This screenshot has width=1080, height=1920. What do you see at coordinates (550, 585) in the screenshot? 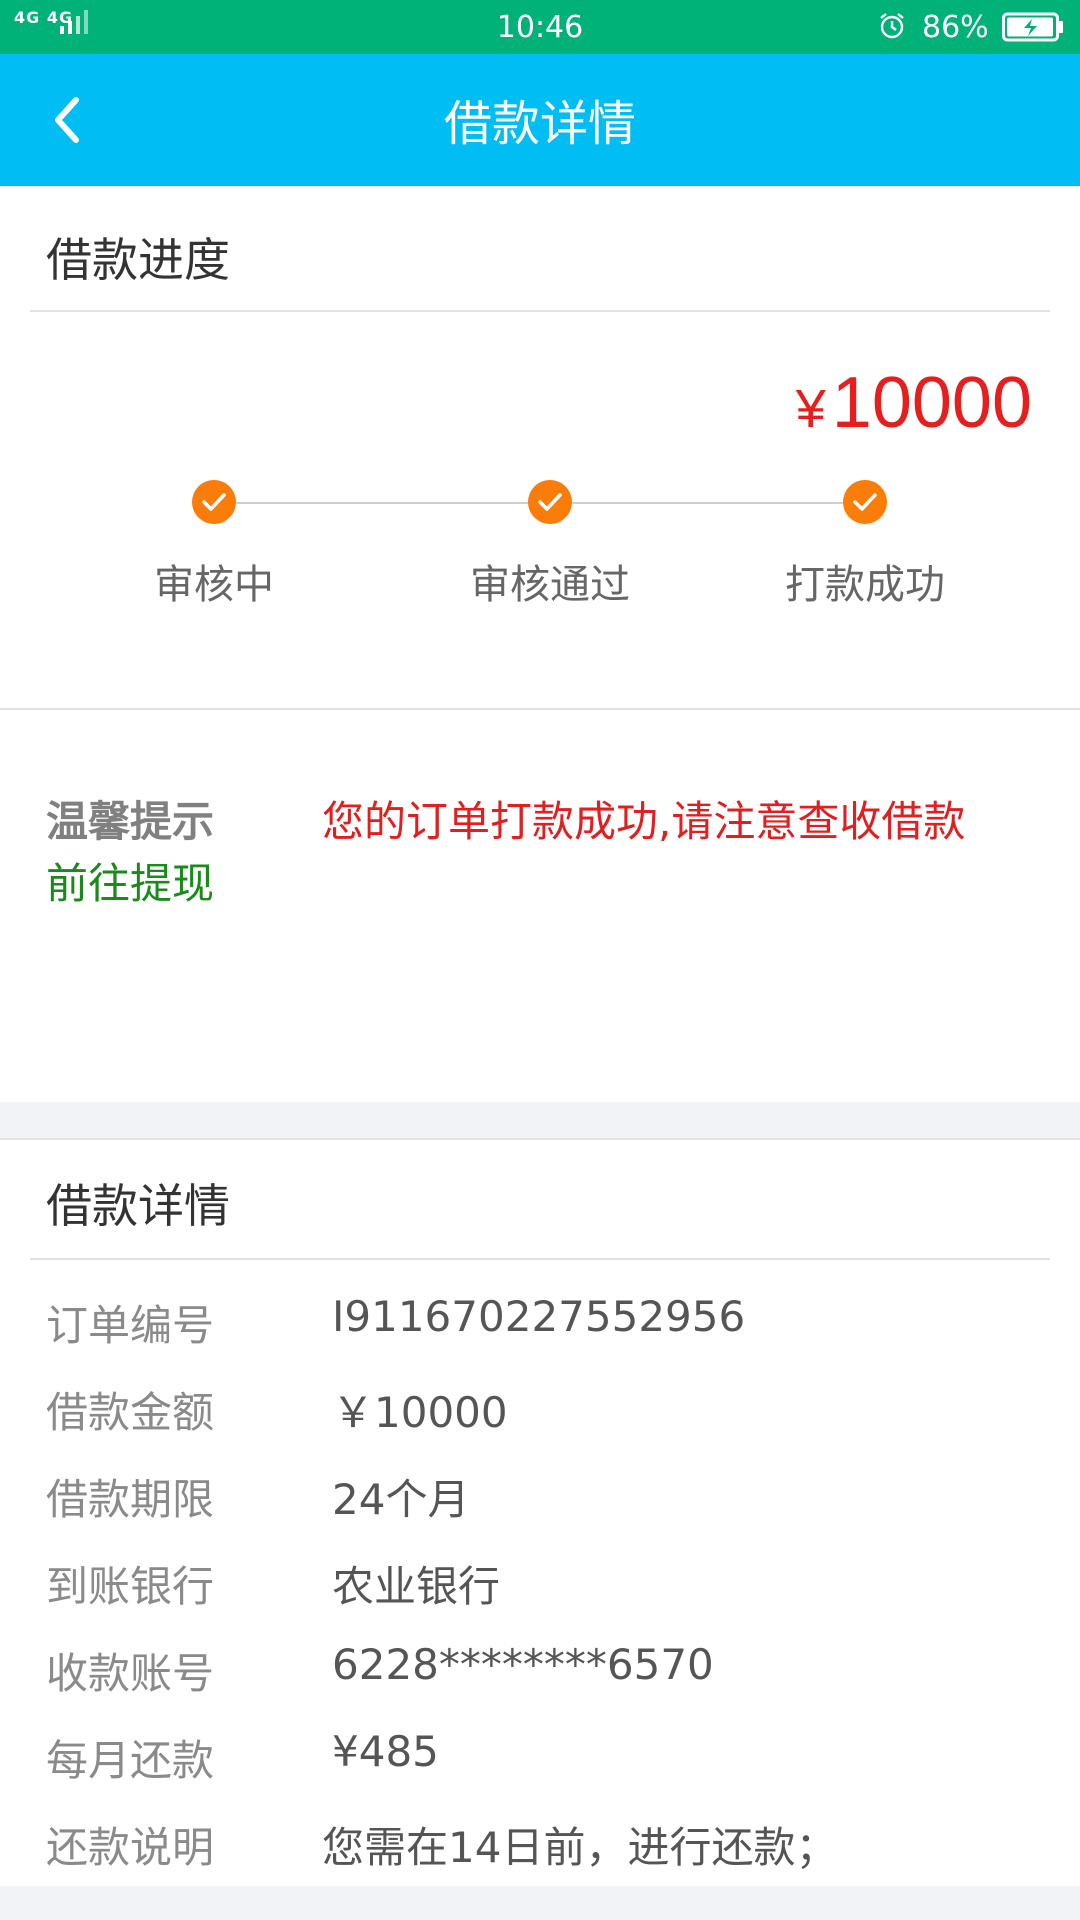
I see `step-label-approved: 审核通过` at bounding box center [550, 585].